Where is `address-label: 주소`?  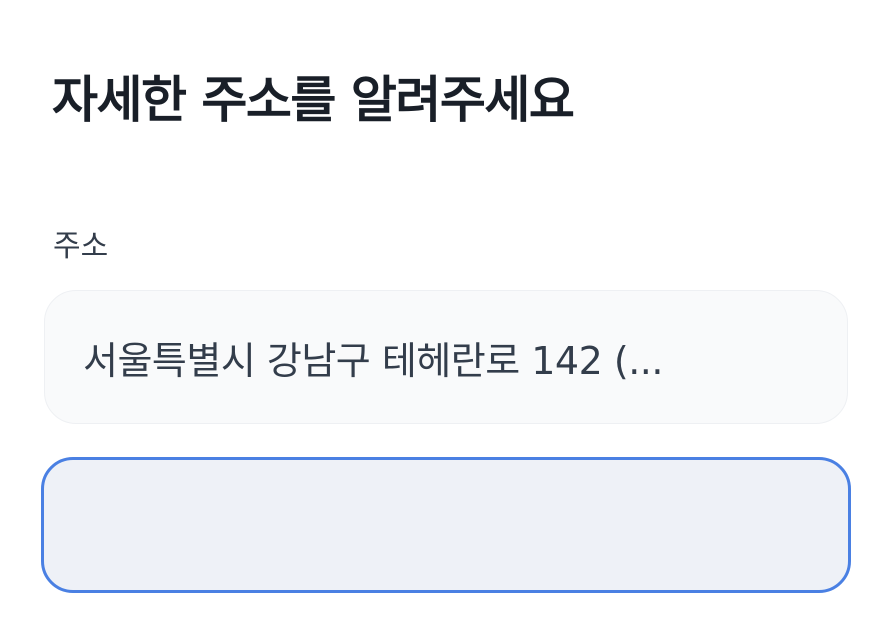
address-label: 주소 is located at coordinates (81, 246).